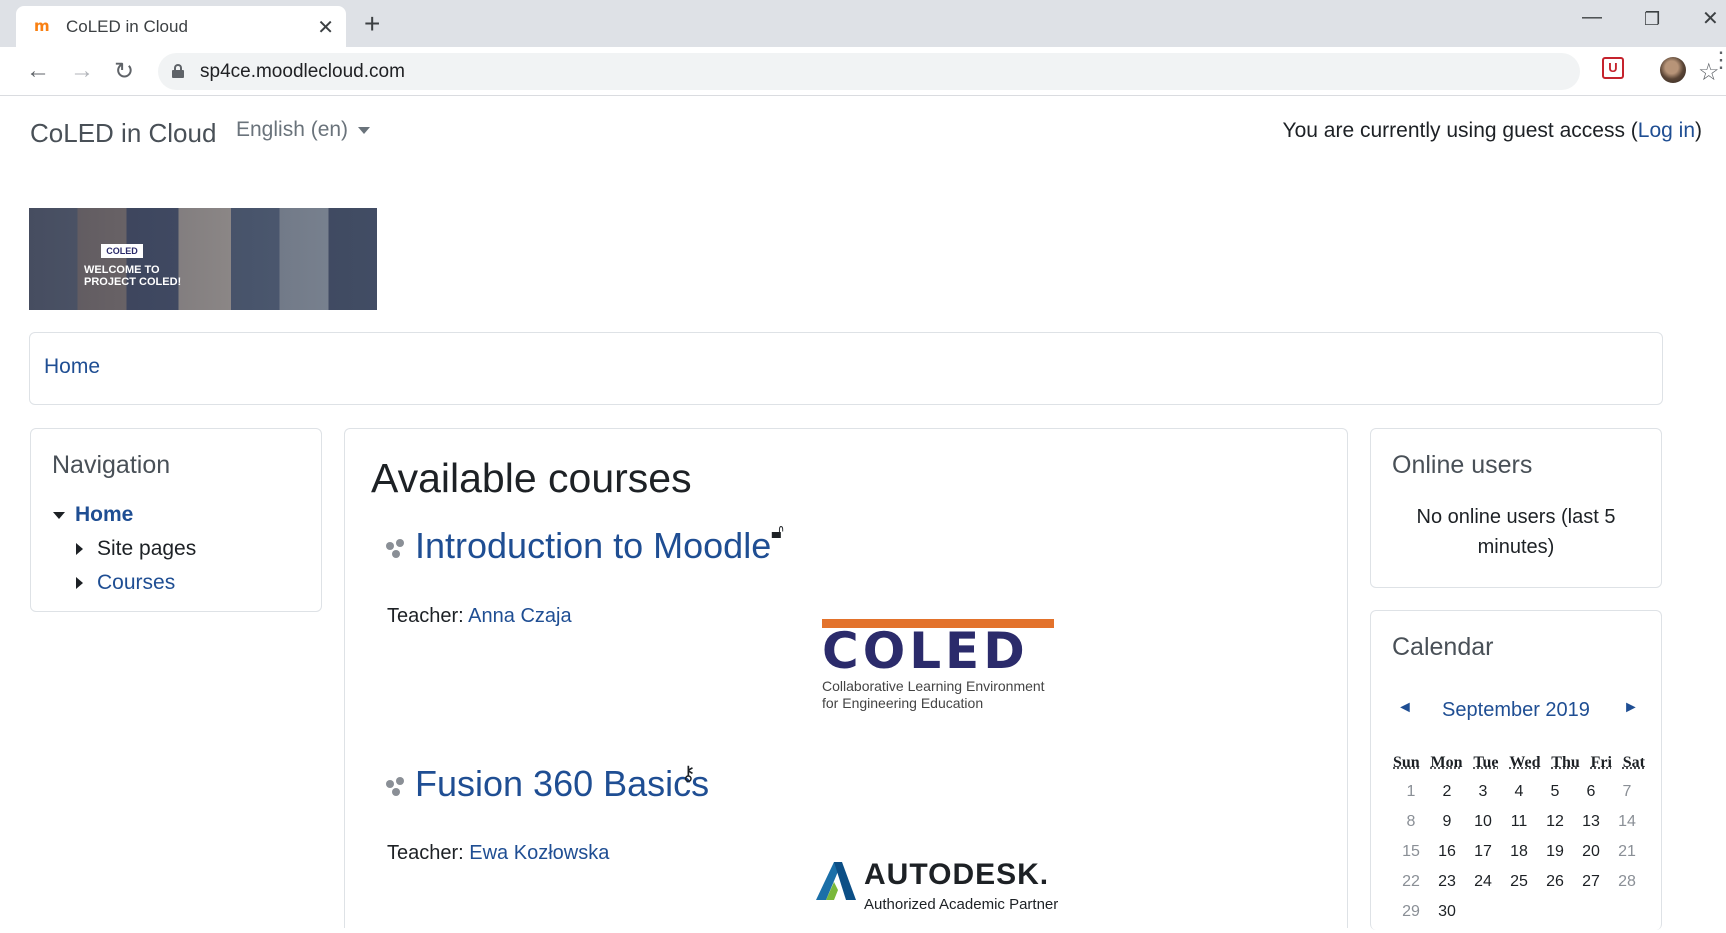 This screenshot has height=933, width=1726. What do you see at coordinates (372, 24) in the screenshot?
I see `new-tab-button: +` at bounding box center [372, 24].